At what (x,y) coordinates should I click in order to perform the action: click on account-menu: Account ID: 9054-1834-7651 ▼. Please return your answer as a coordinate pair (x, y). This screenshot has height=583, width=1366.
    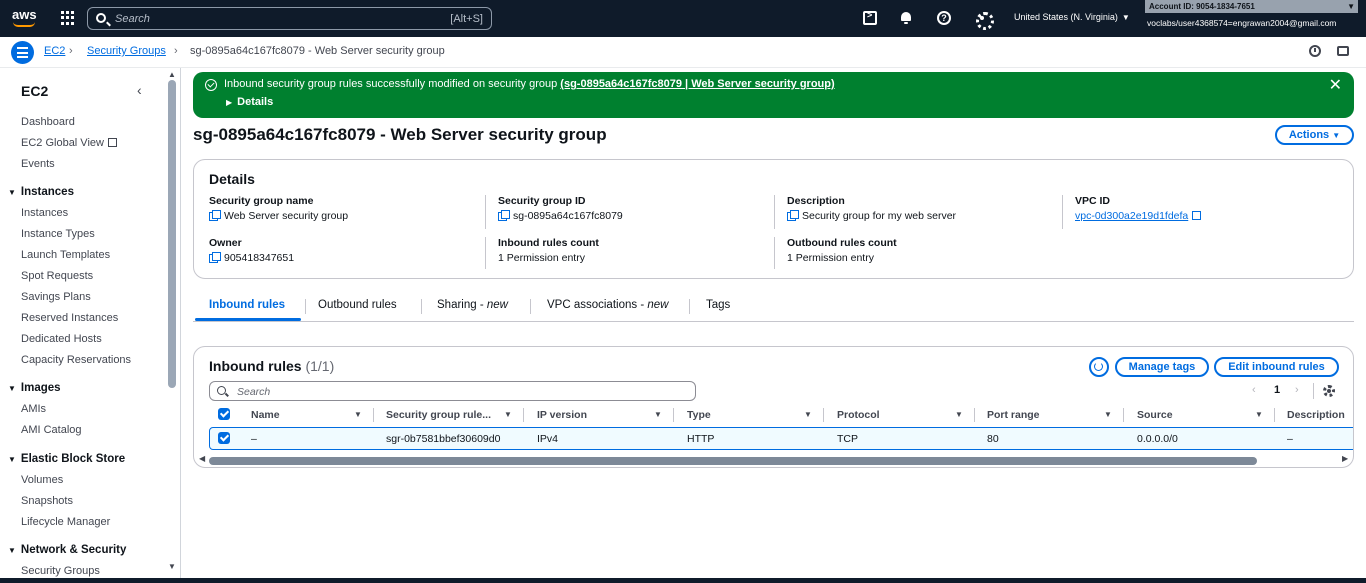
    Looking at the image, I should click on (1251, 6).